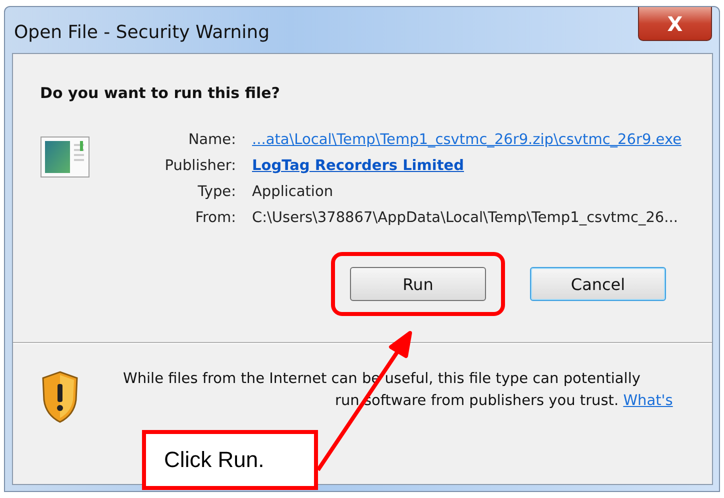 The height and width of the screenshot is (498, 724). I want to click on field-label: Publisher:, so click(200, 166).